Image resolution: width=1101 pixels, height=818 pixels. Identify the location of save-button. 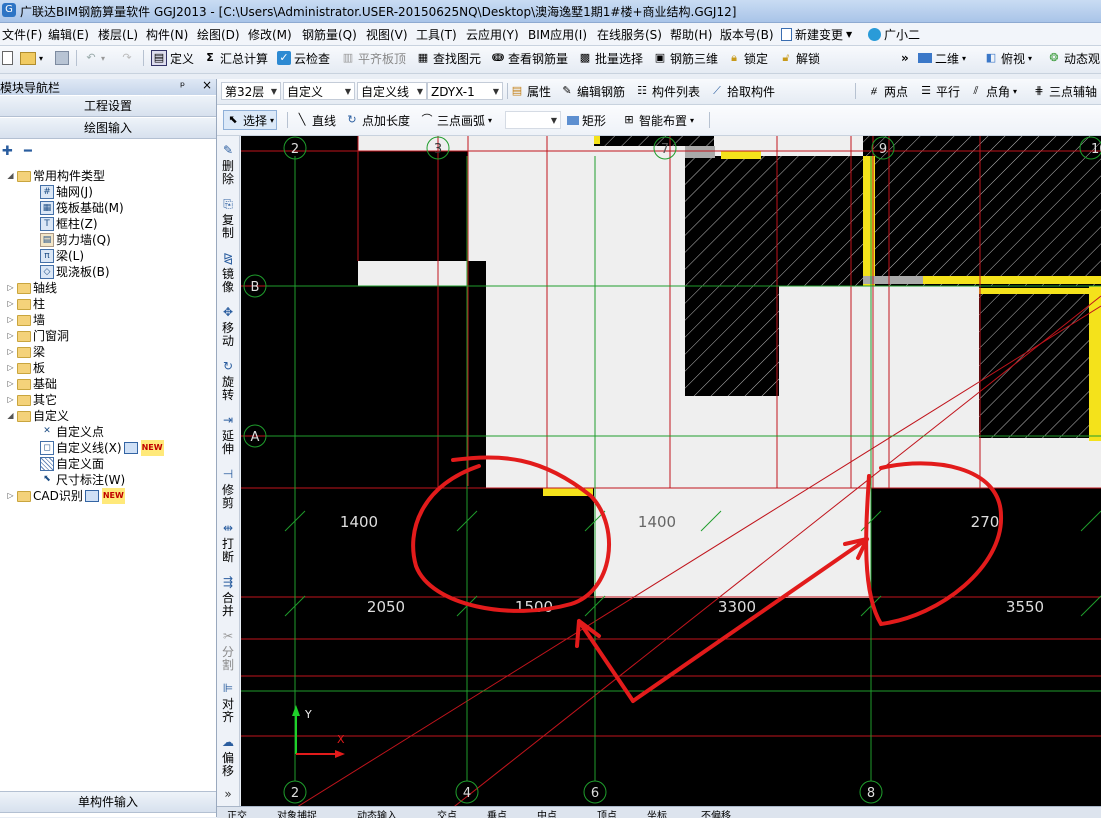
(62, 58).